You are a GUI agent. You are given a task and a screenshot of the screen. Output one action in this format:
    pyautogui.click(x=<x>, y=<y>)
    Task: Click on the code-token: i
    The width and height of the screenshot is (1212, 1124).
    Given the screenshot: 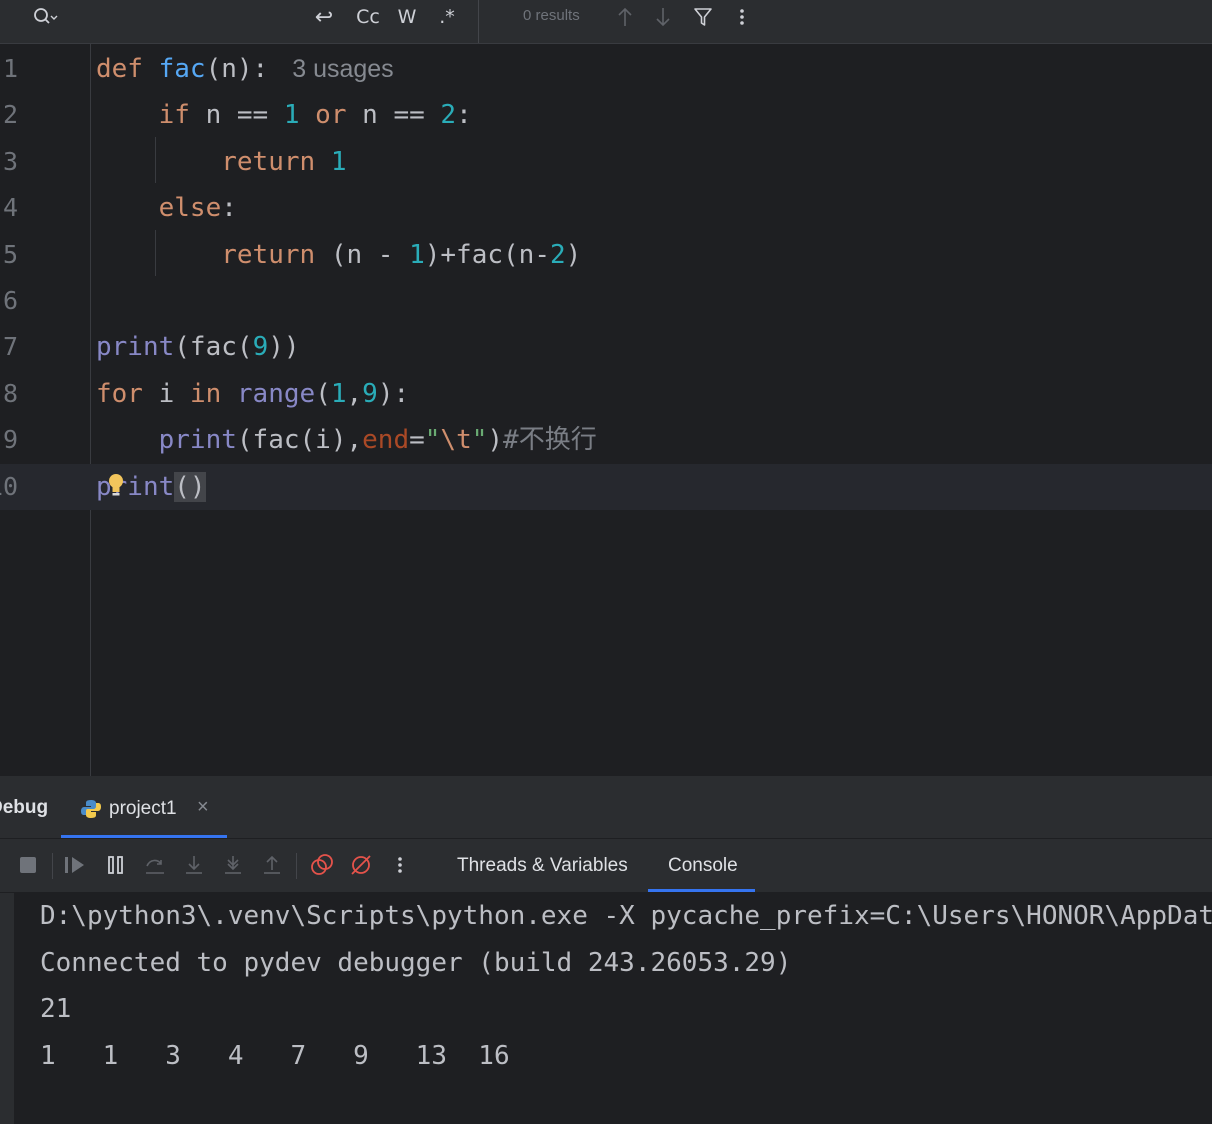 What is the action you would take?
    pyautogui.click(x=166, y=393)
    